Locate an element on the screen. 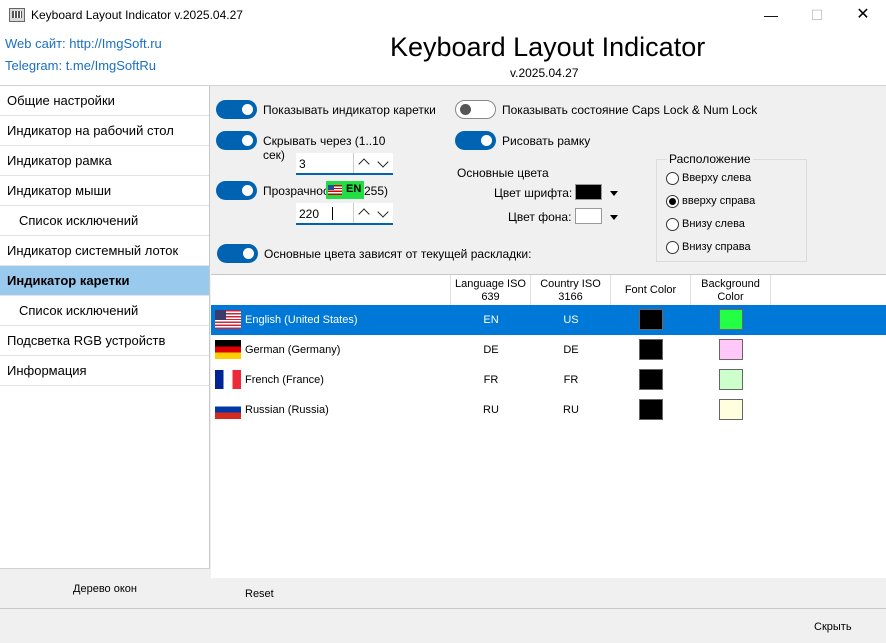  sidebar-item-rgb: Подсветка RGB устройств is located at coordinates (104, 341).